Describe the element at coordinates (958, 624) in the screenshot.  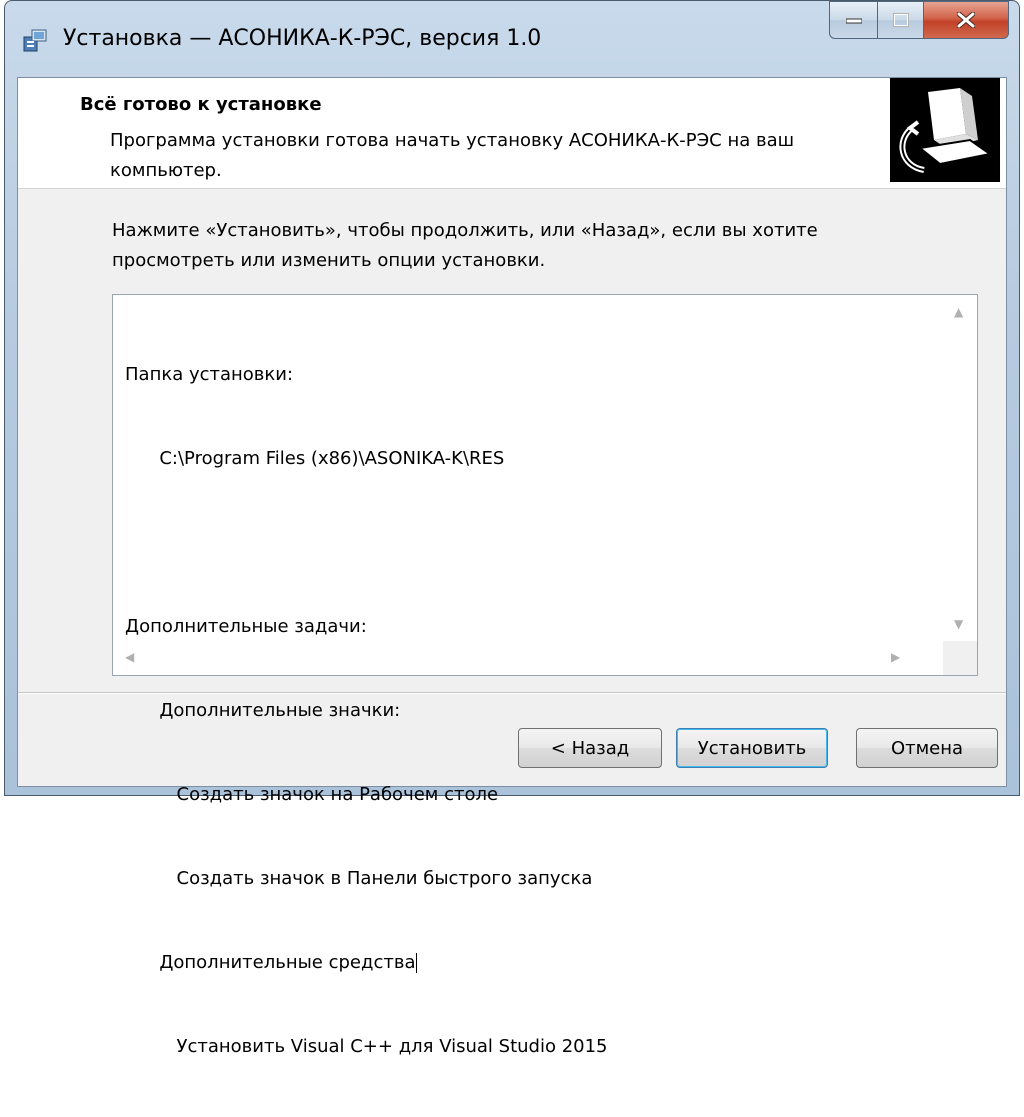
I see `scroll-down-icon: ▼` at that location.